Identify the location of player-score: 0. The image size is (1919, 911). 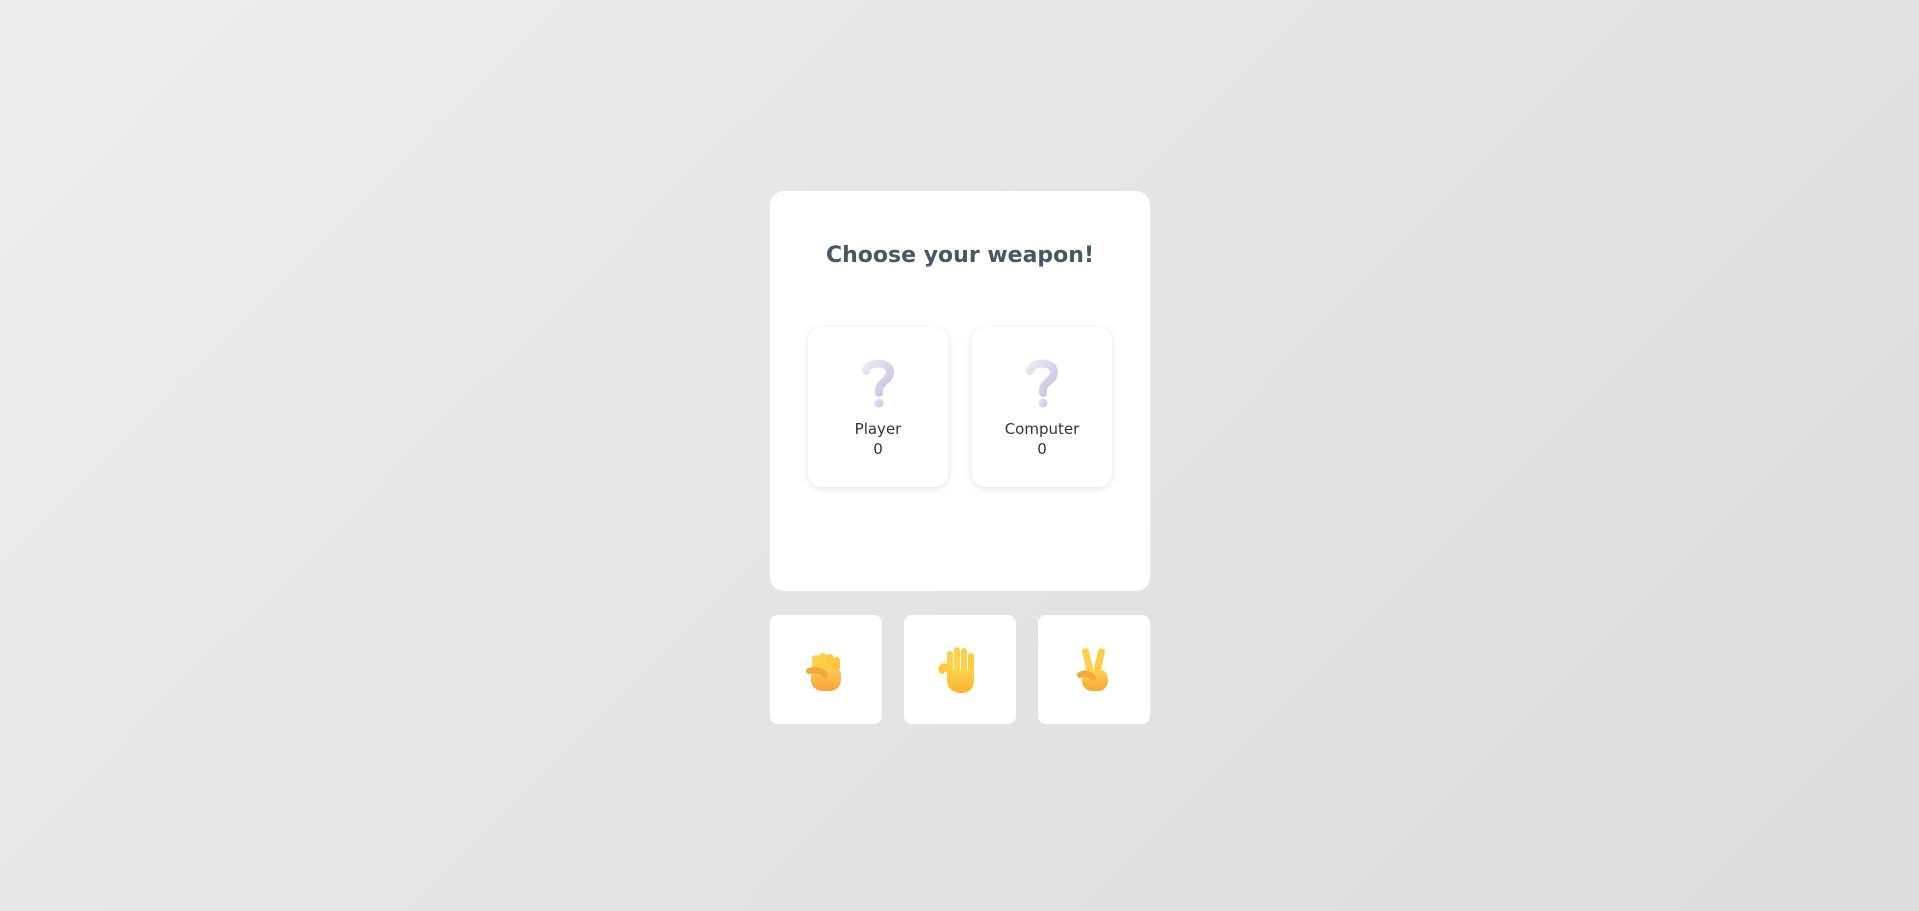
(878, 449).